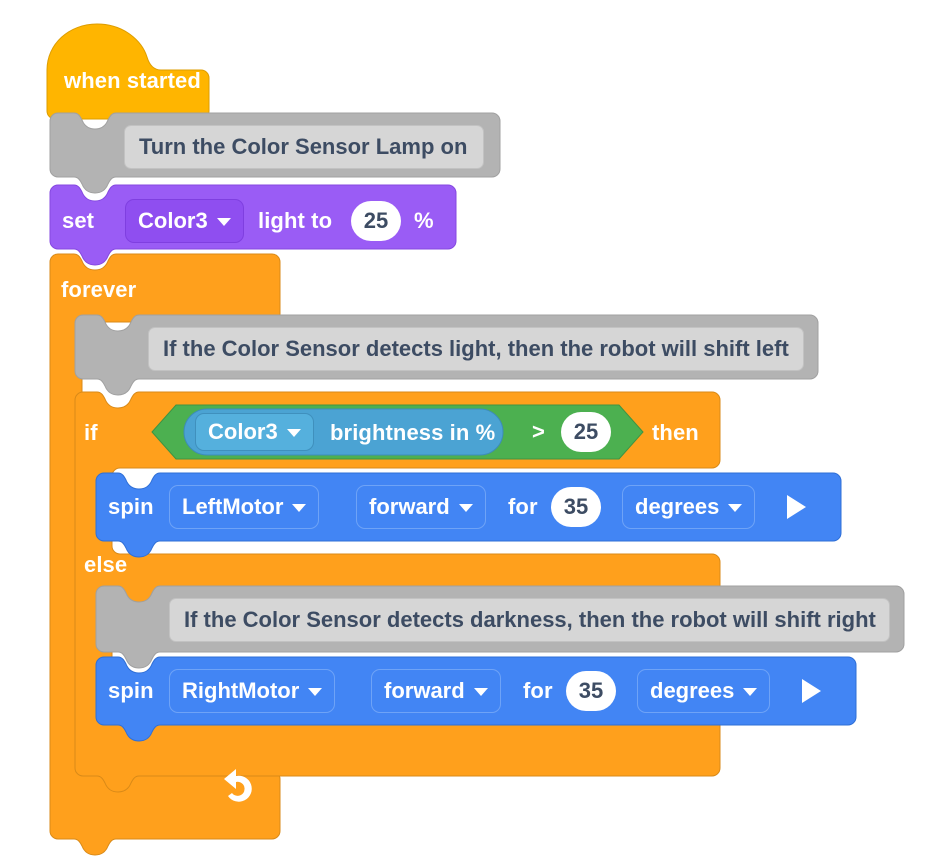 The width and height of the screenshot is (942, 858). I want to click on else-label: else, so click(106, 564).